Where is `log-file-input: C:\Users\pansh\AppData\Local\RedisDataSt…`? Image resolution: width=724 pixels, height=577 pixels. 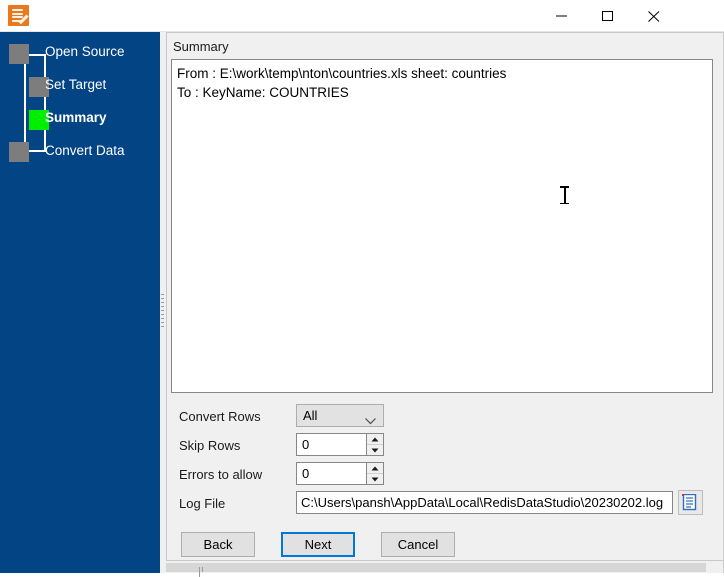 log-file-input: C:\Users\pansh\AppData\Local\RedisDataSt… is located at coordinates (484, 502).